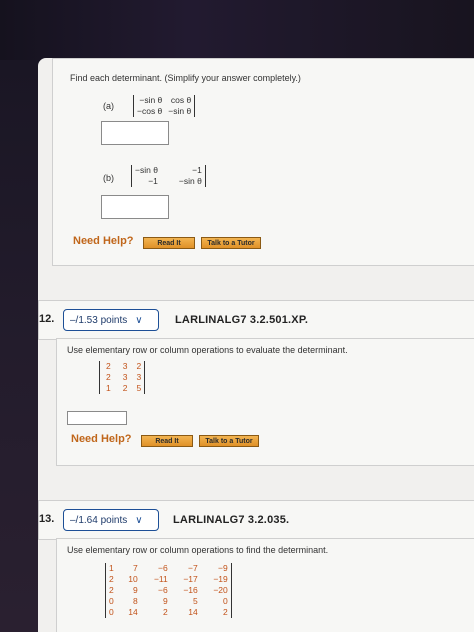 This screenshot has height=632, width=474. I want to click on question-13-header: 13. –/1.64 points ∨ LARLINALG7 3.2.035., so click(256, 520).